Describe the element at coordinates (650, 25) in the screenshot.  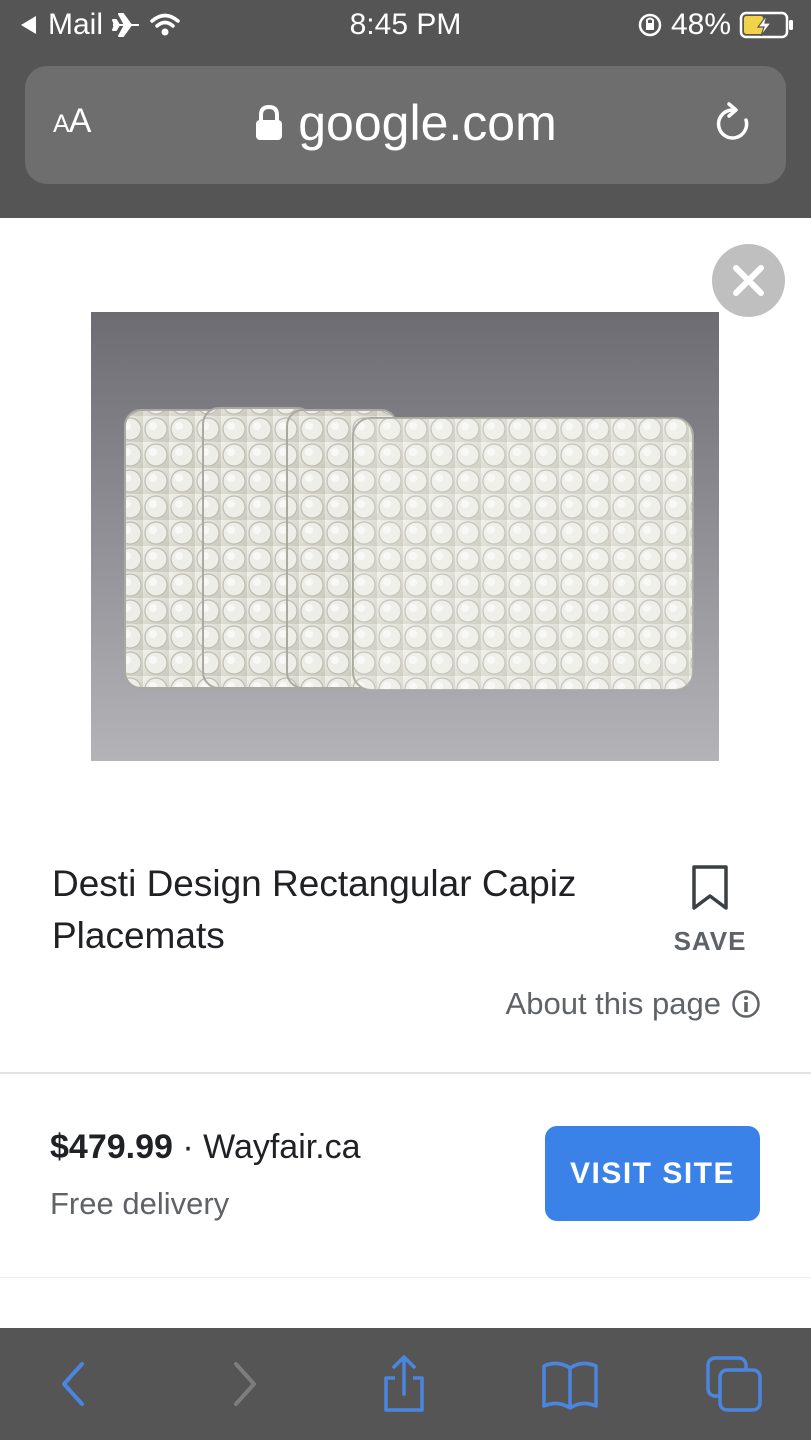
I see `orientation-lock-icon` at that location.